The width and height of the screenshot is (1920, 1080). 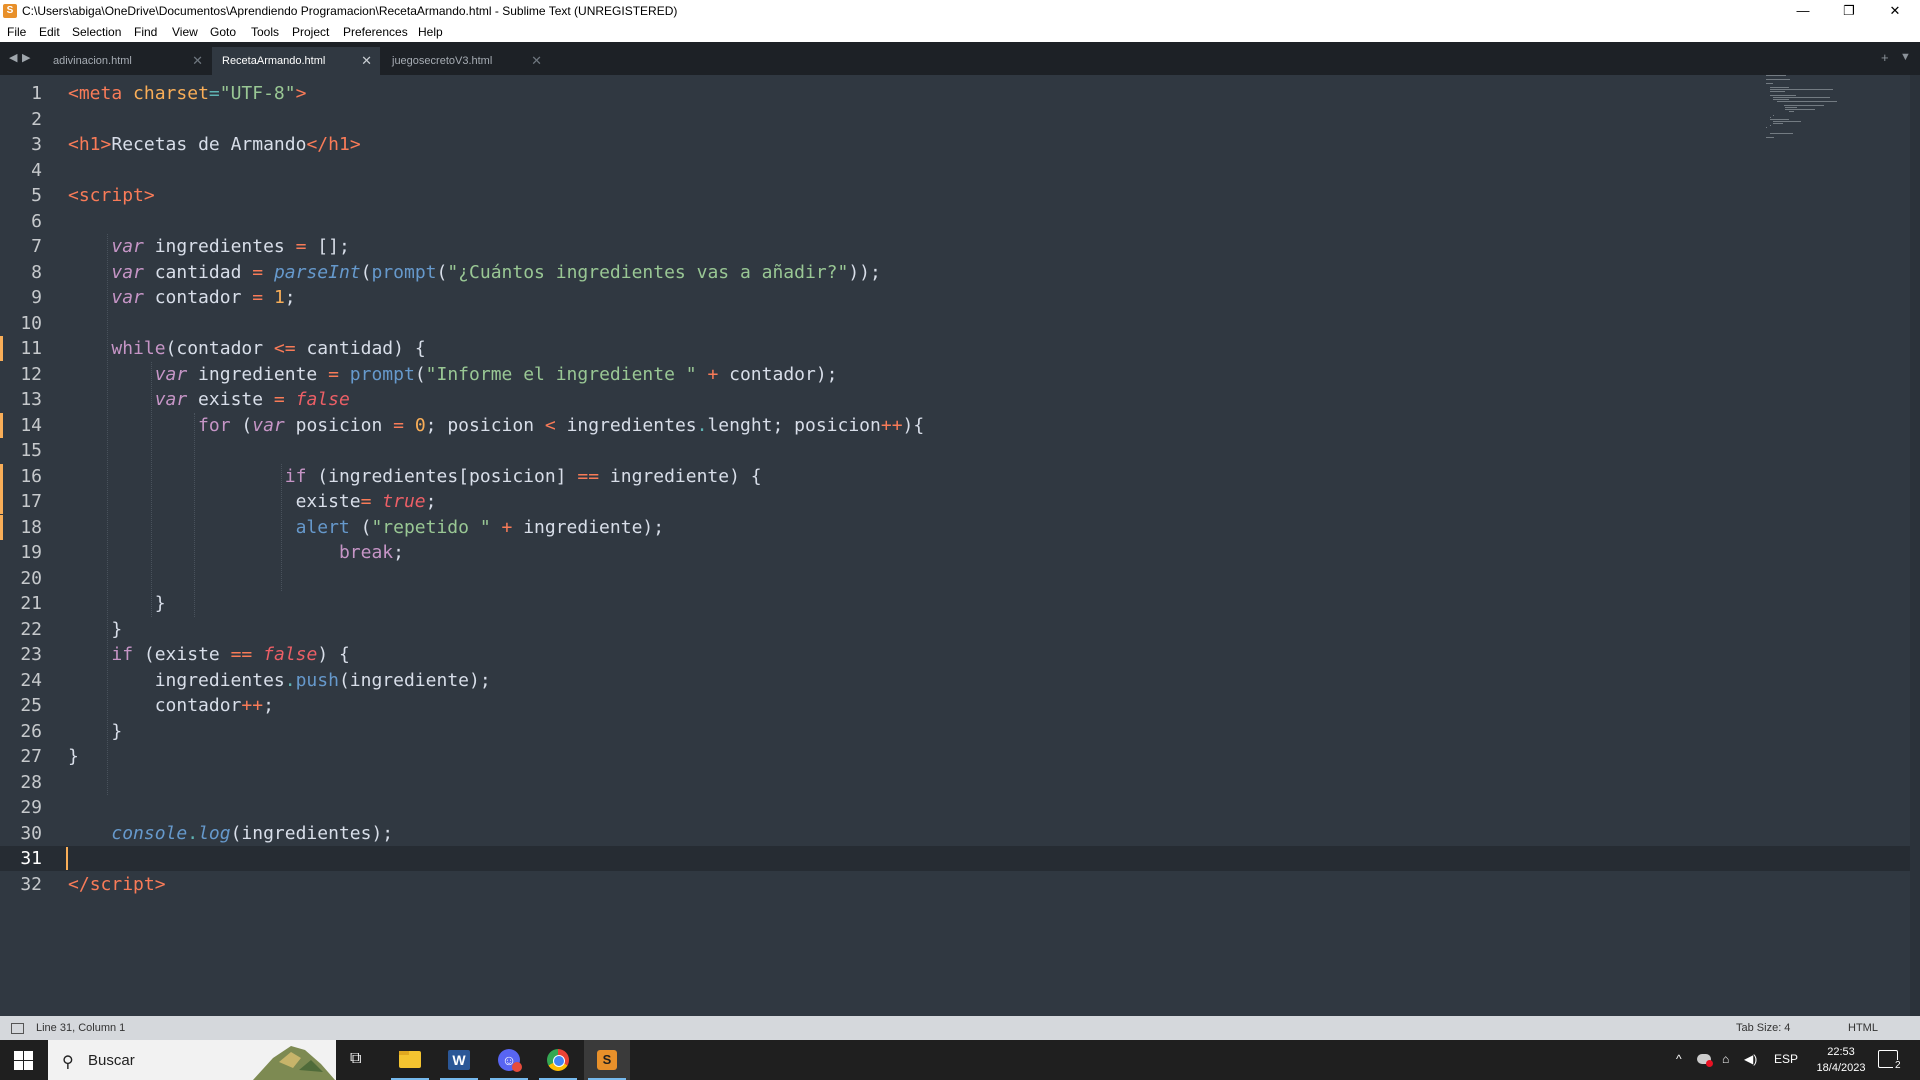 I want to click on code-line: var existe = false, so click(x=209, y=399).